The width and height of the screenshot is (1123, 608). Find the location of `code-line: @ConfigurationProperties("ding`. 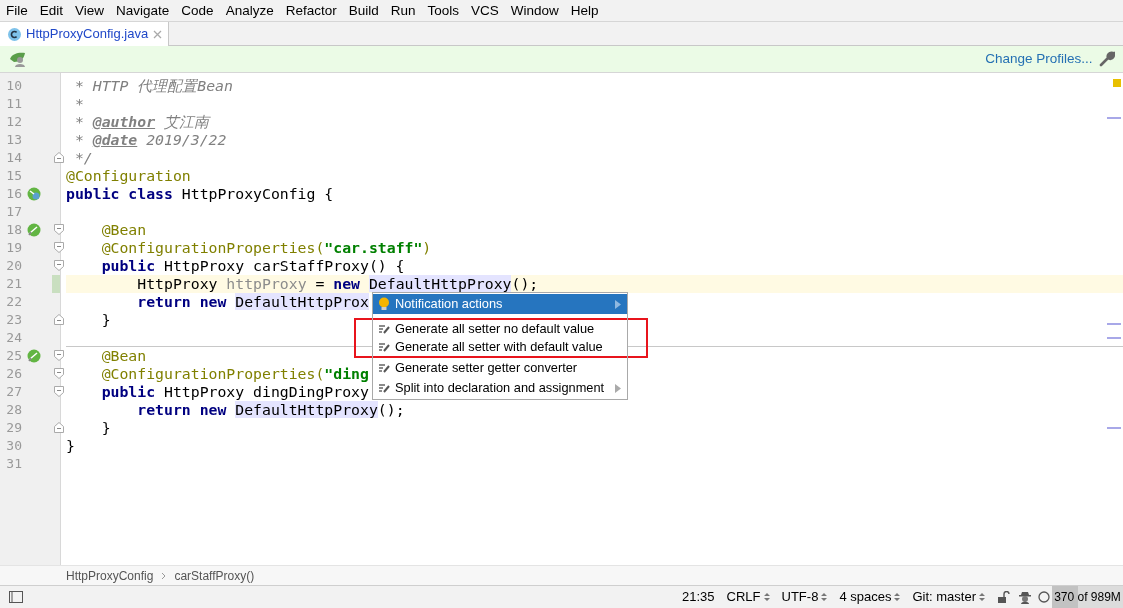

code-line: @ConfigurationProperties("ding is located at coordinates (234, 373).